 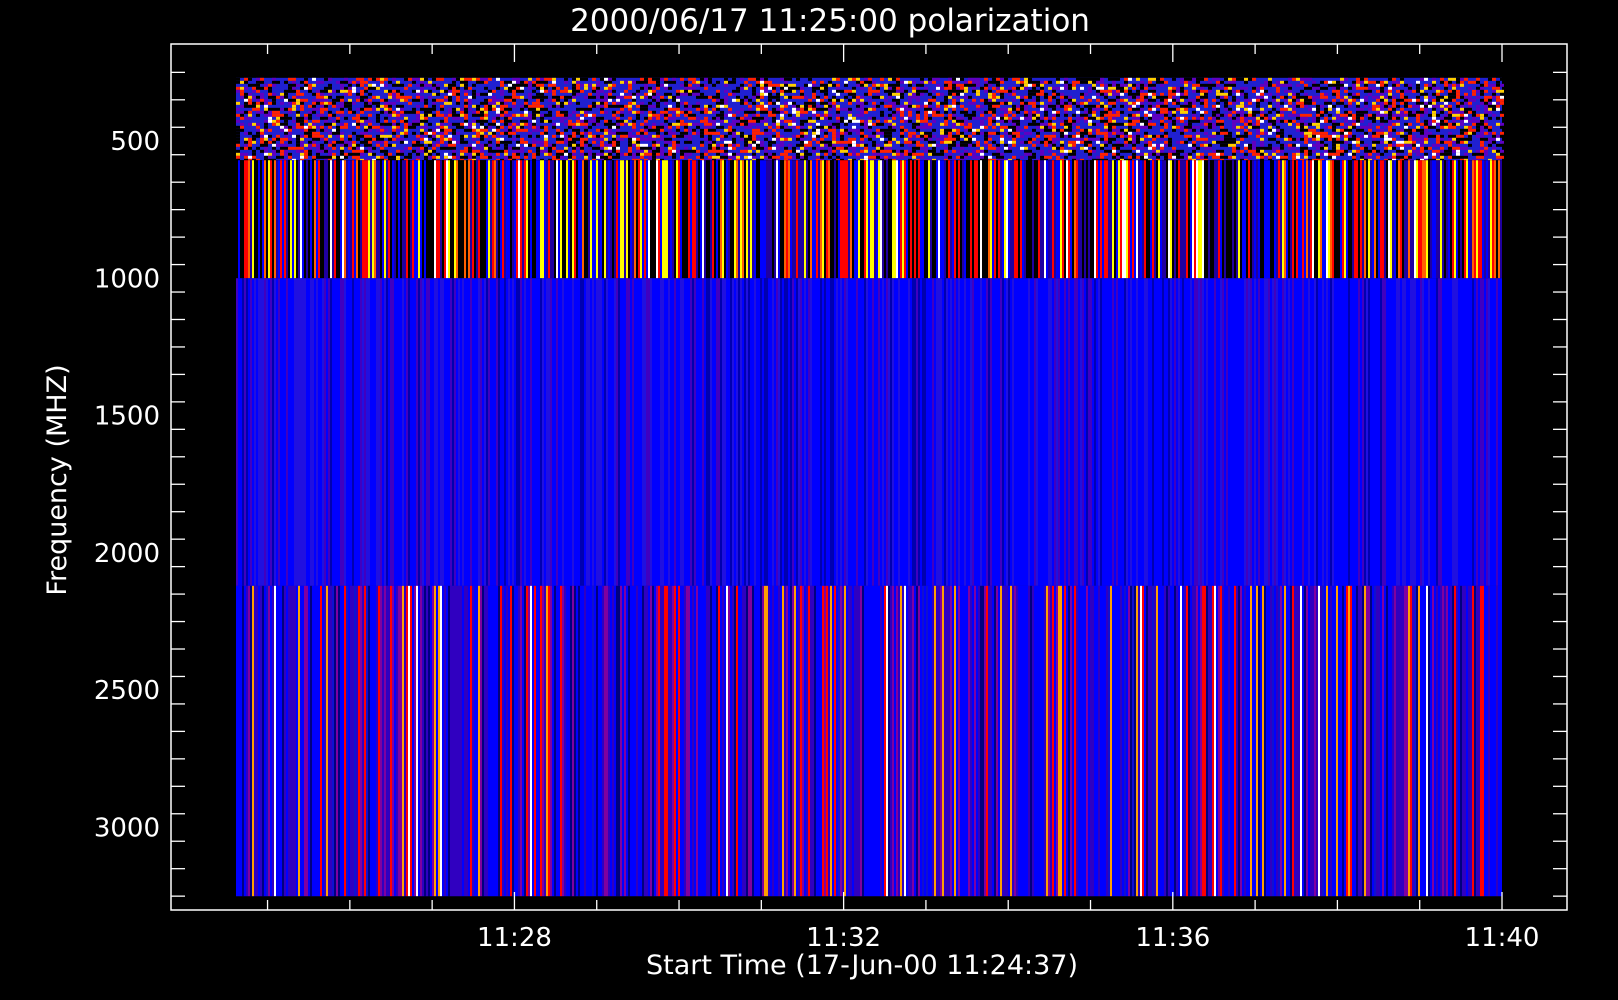 I want to click on x-tick-label: 11:28, so click(x=514, y=938).